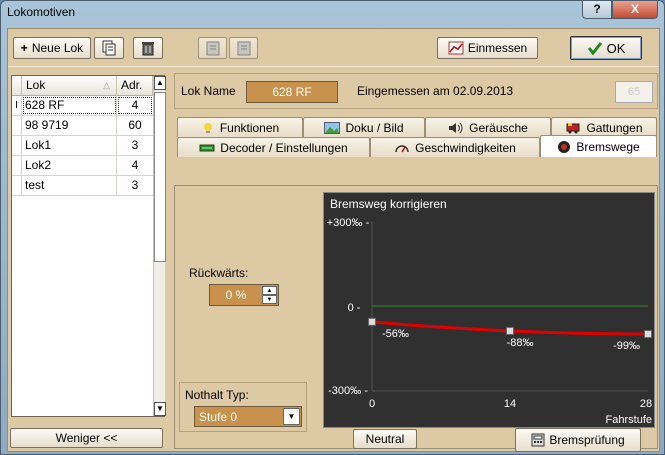 The image size is (665, 455). What do you see at coordinates (207, 147) in the screenshot?
I see `chip-icon` at bounding box center [207, 147].